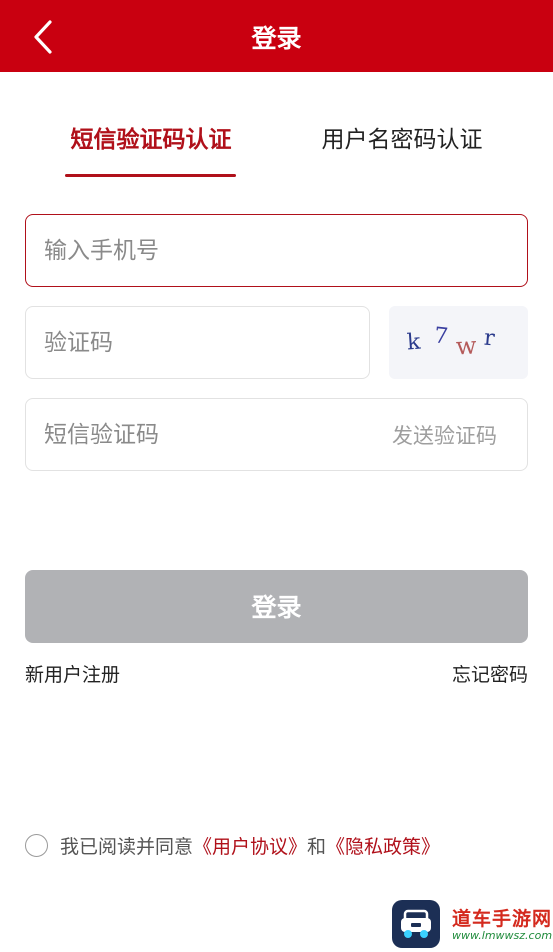 This screenshot has width=553, height=952. I want to click on chevron-left-icon, so click(43, 37).